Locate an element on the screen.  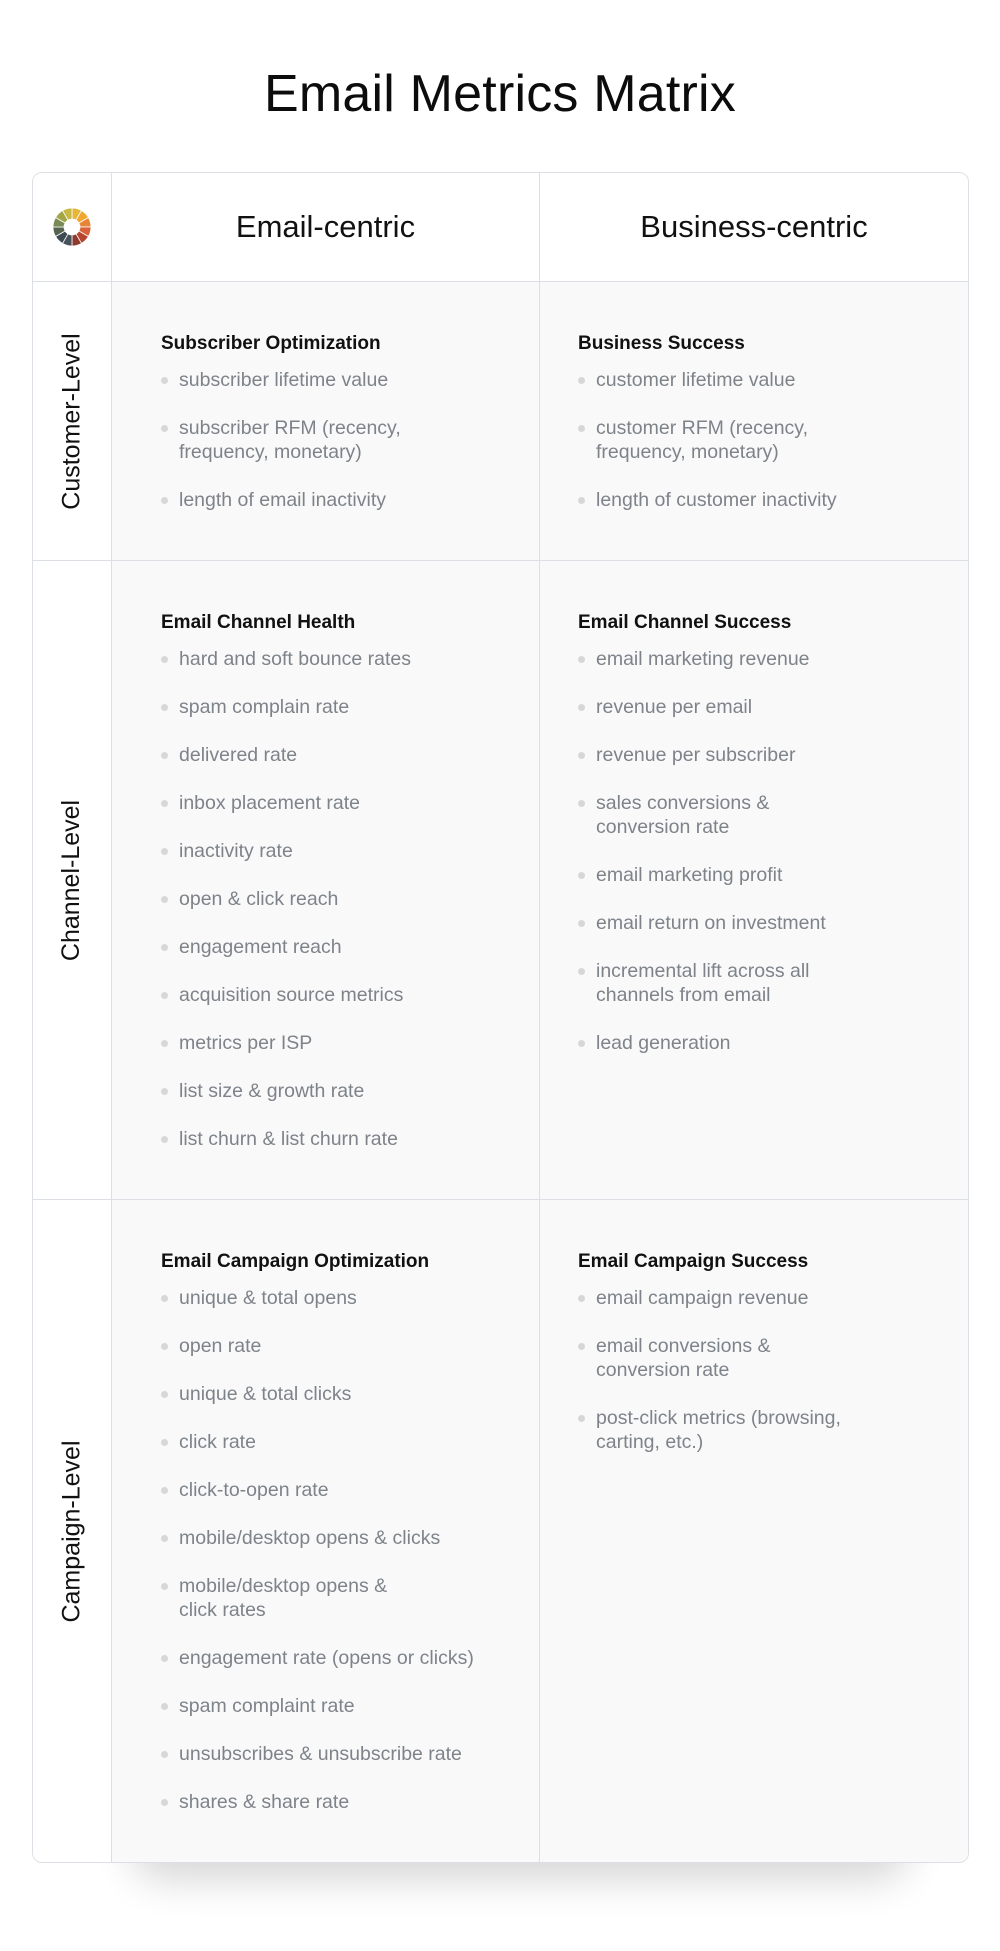
metric-list-item: spam complaint rate is located at coordinates (340, 1706).